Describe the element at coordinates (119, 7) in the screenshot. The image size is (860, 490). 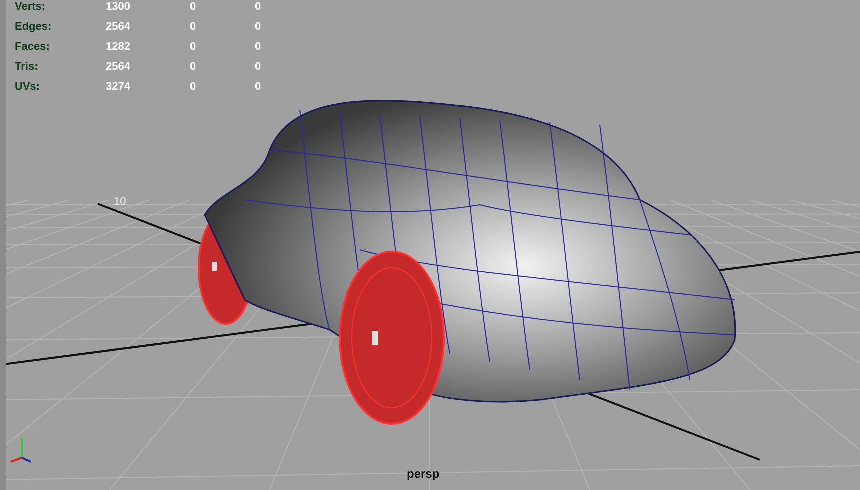
I see `stat-value: 1300` at that location.